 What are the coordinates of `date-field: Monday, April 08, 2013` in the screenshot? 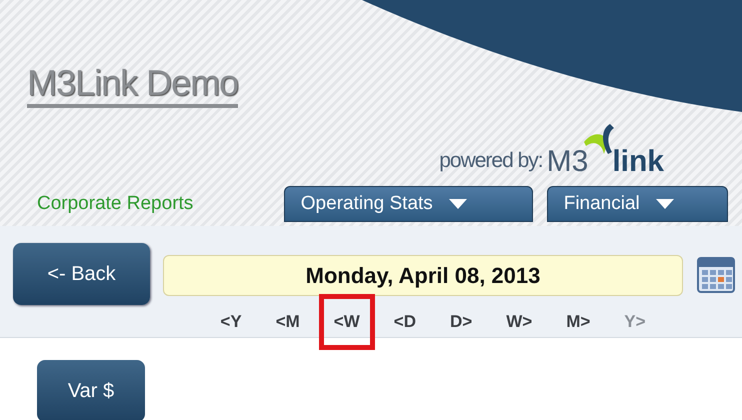 It's located at (423, 275).